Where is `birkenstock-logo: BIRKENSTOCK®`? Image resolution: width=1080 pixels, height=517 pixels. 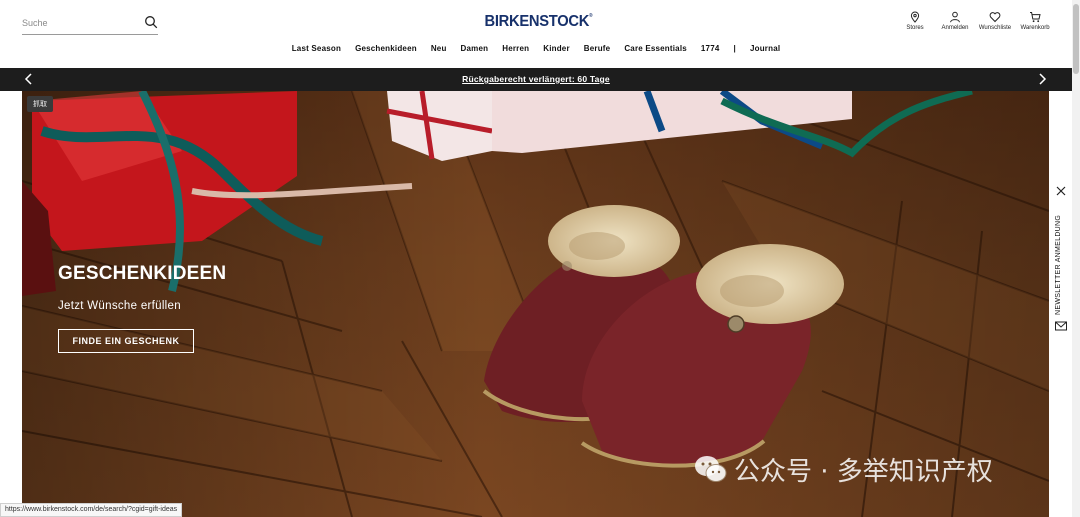
birkenstock-logo: BIRKENSTOCK® is located at coordinates (538, 23).